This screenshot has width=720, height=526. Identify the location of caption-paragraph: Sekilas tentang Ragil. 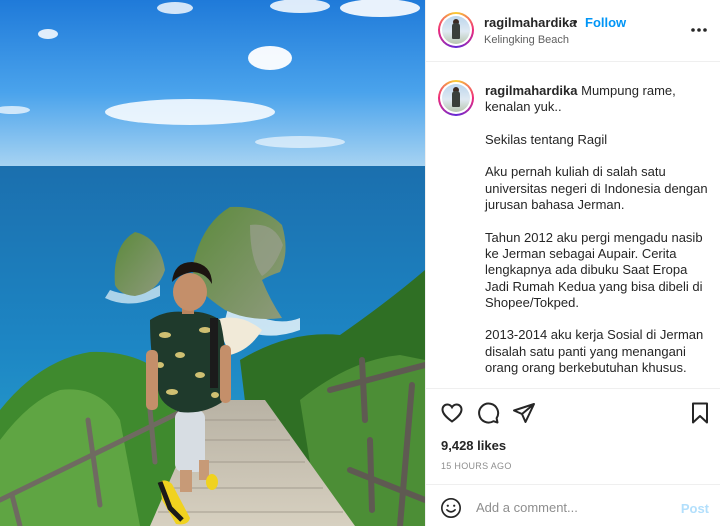
(546, 139).